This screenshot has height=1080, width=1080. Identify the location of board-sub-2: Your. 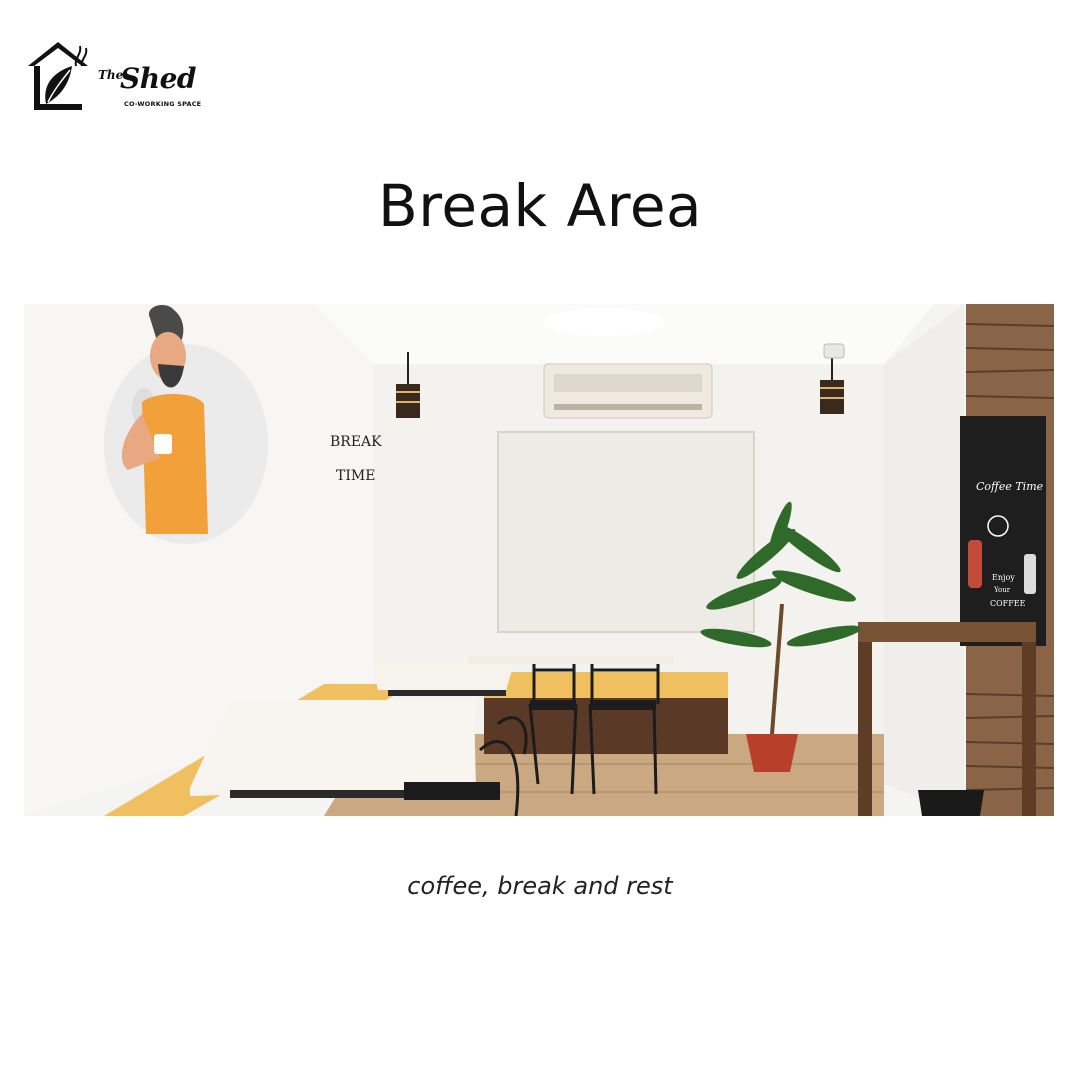
(1002, 590).